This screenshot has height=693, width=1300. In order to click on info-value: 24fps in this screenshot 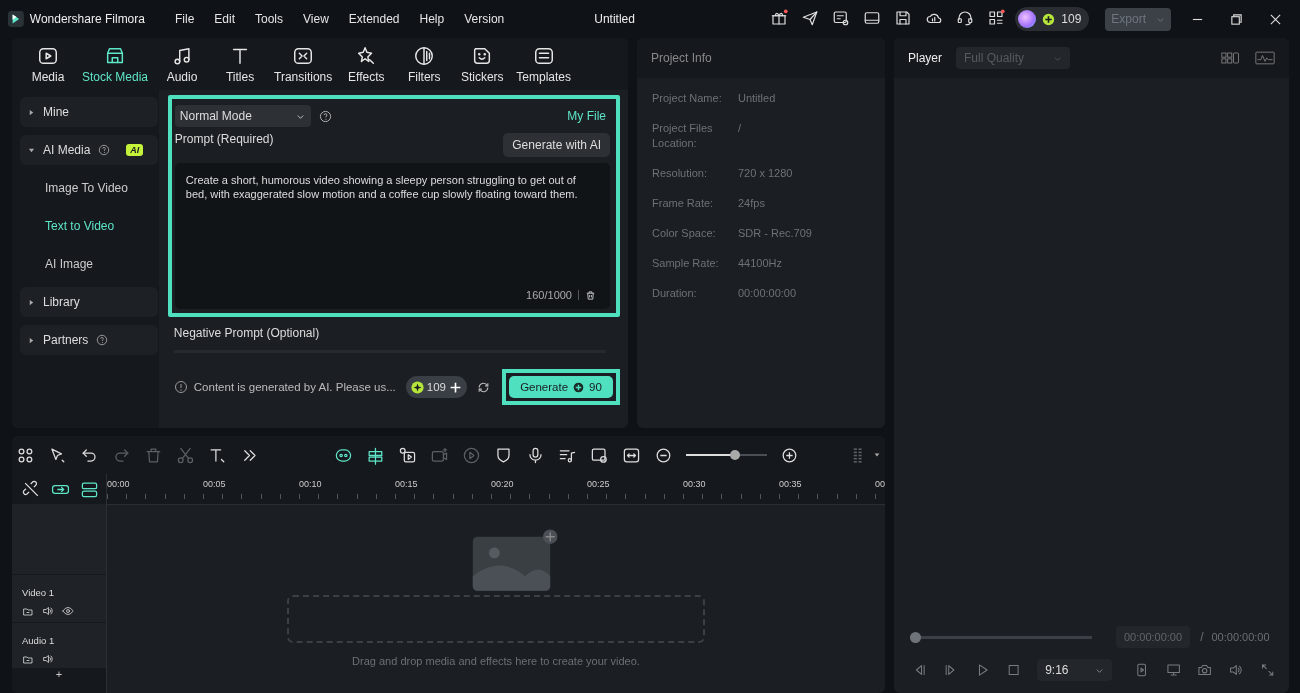, I will do `click(751, 203)`.